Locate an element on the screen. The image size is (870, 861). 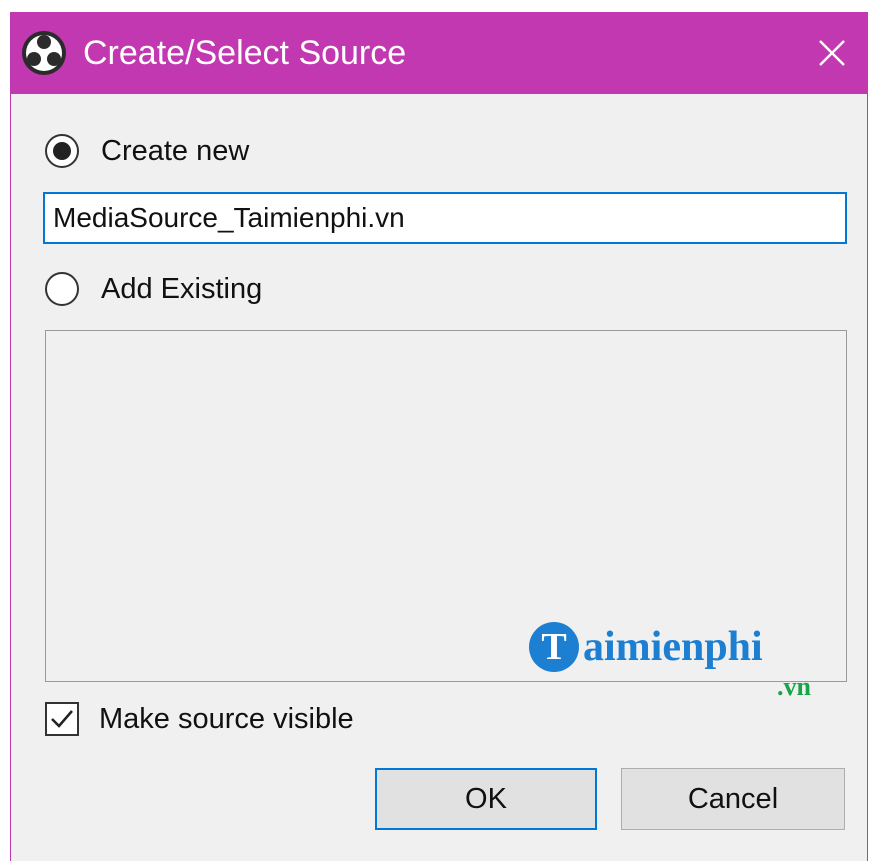
close-button is located at coordinates (832, 53).